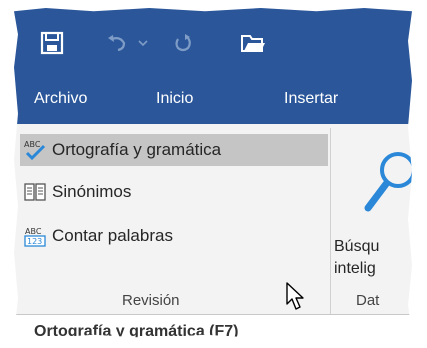 The width and height of the screenshot is (427, 348). Describe the element at coordinates (143, 43) in the screenshot. I see `undo-dropdown-icon` at that location.